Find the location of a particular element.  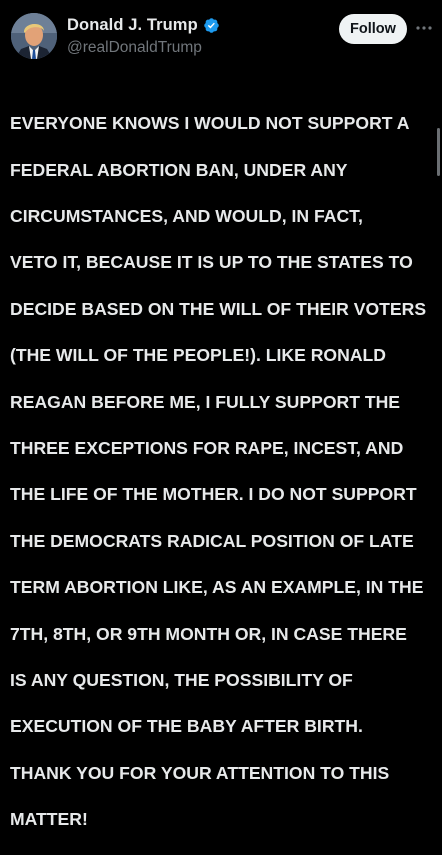

avatar is located at coordinates (34, 36).